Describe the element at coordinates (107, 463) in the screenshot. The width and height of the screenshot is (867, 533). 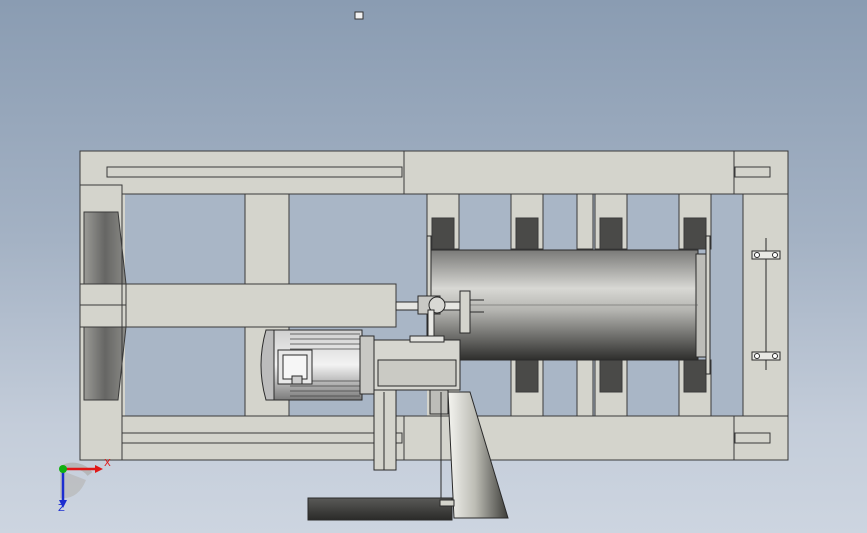
I see `x-axis-label: X` at that location.